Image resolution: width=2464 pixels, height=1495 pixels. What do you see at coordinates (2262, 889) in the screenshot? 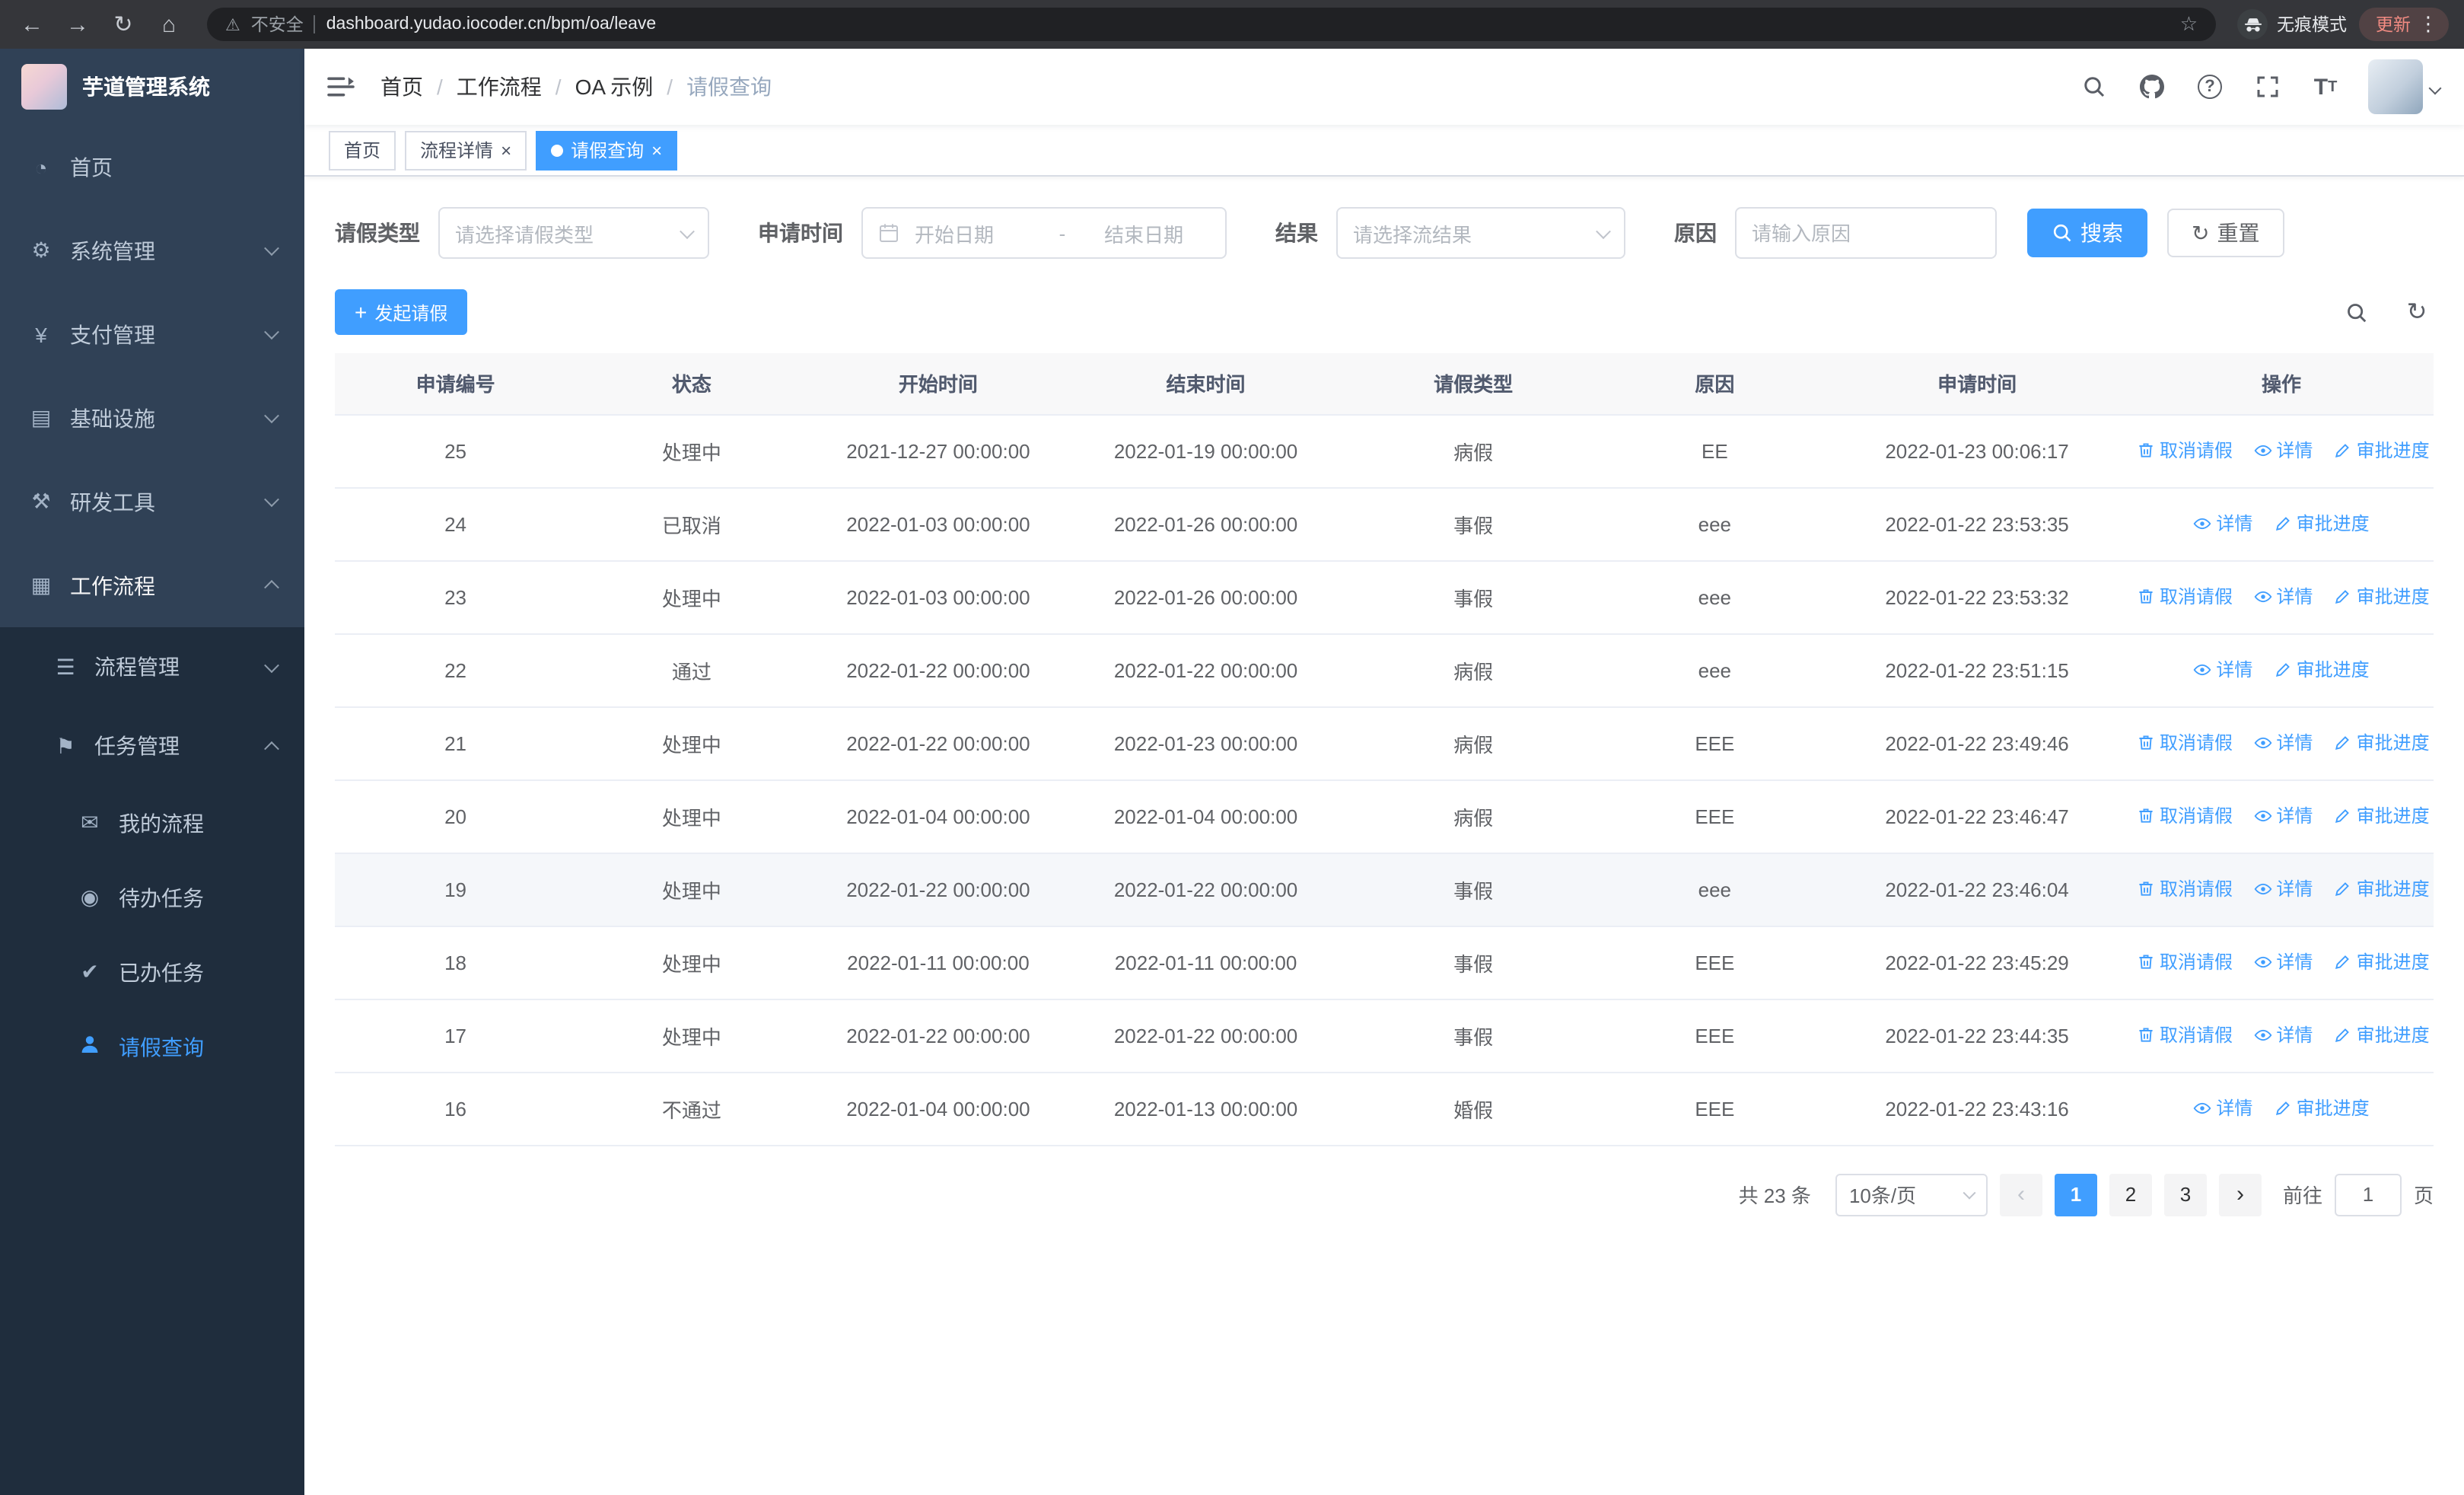
I see `eye-icon` at bounding box center [2262, 889].